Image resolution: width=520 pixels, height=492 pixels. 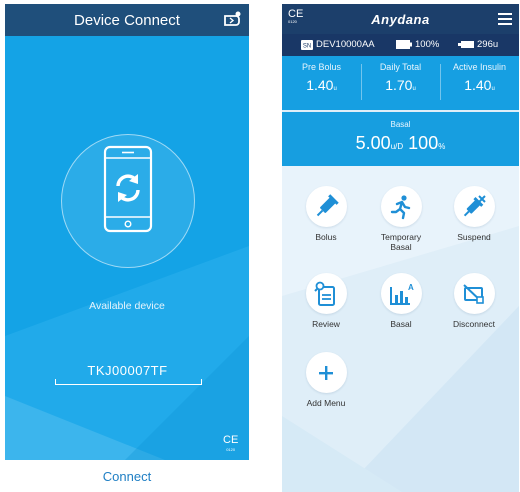 I want to click on disconnect-tile: Disconnect, so click(x=474, y=301).